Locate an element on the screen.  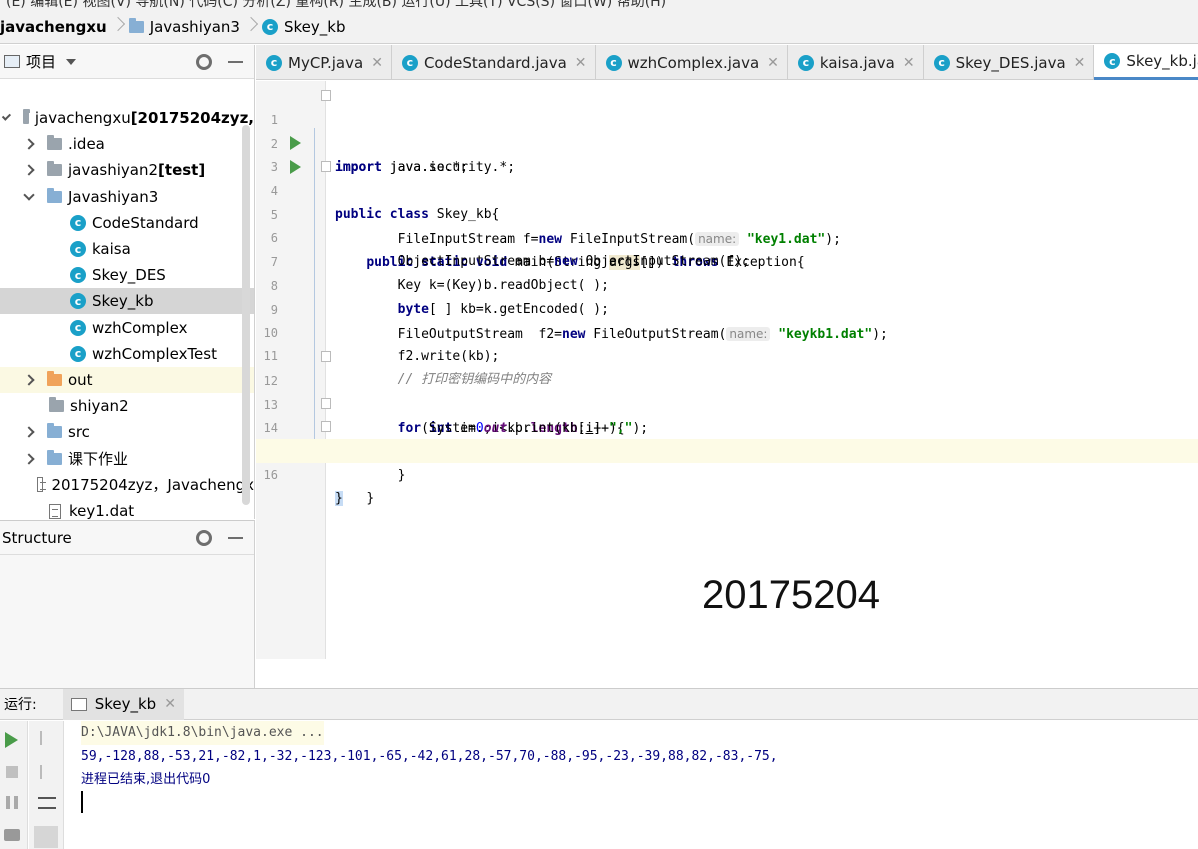
code-line: 15 } is located at coordinates (727, 460).